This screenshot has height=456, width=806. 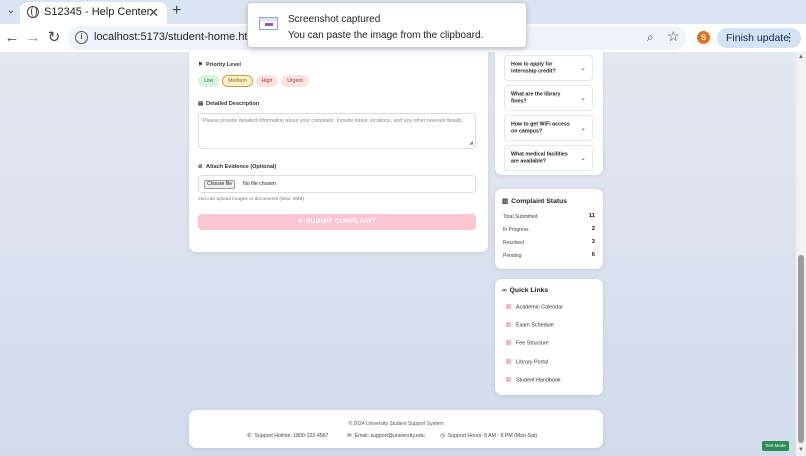 I want to click on status-title: ▥ Complaint Status, so click(x=535, y=201).